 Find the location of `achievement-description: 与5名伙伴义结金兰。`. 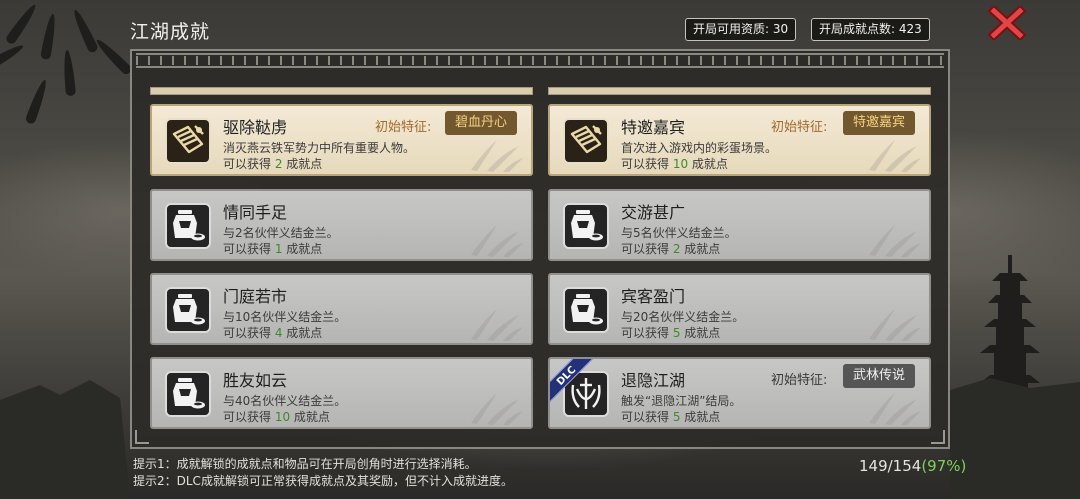

achievement-description: 与5名伙伴义结金兰。 is located at coordinates (679, 233).